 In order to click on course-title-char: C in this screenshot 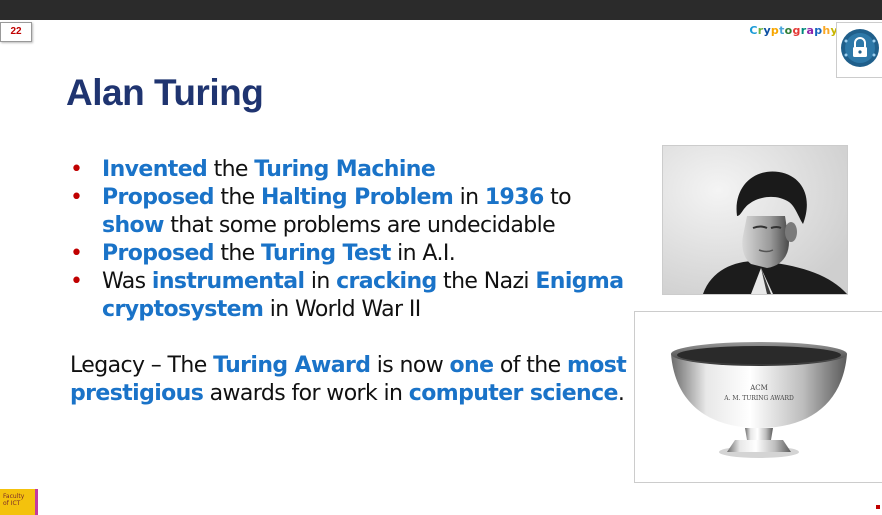, I will do `click(753, 30)`.